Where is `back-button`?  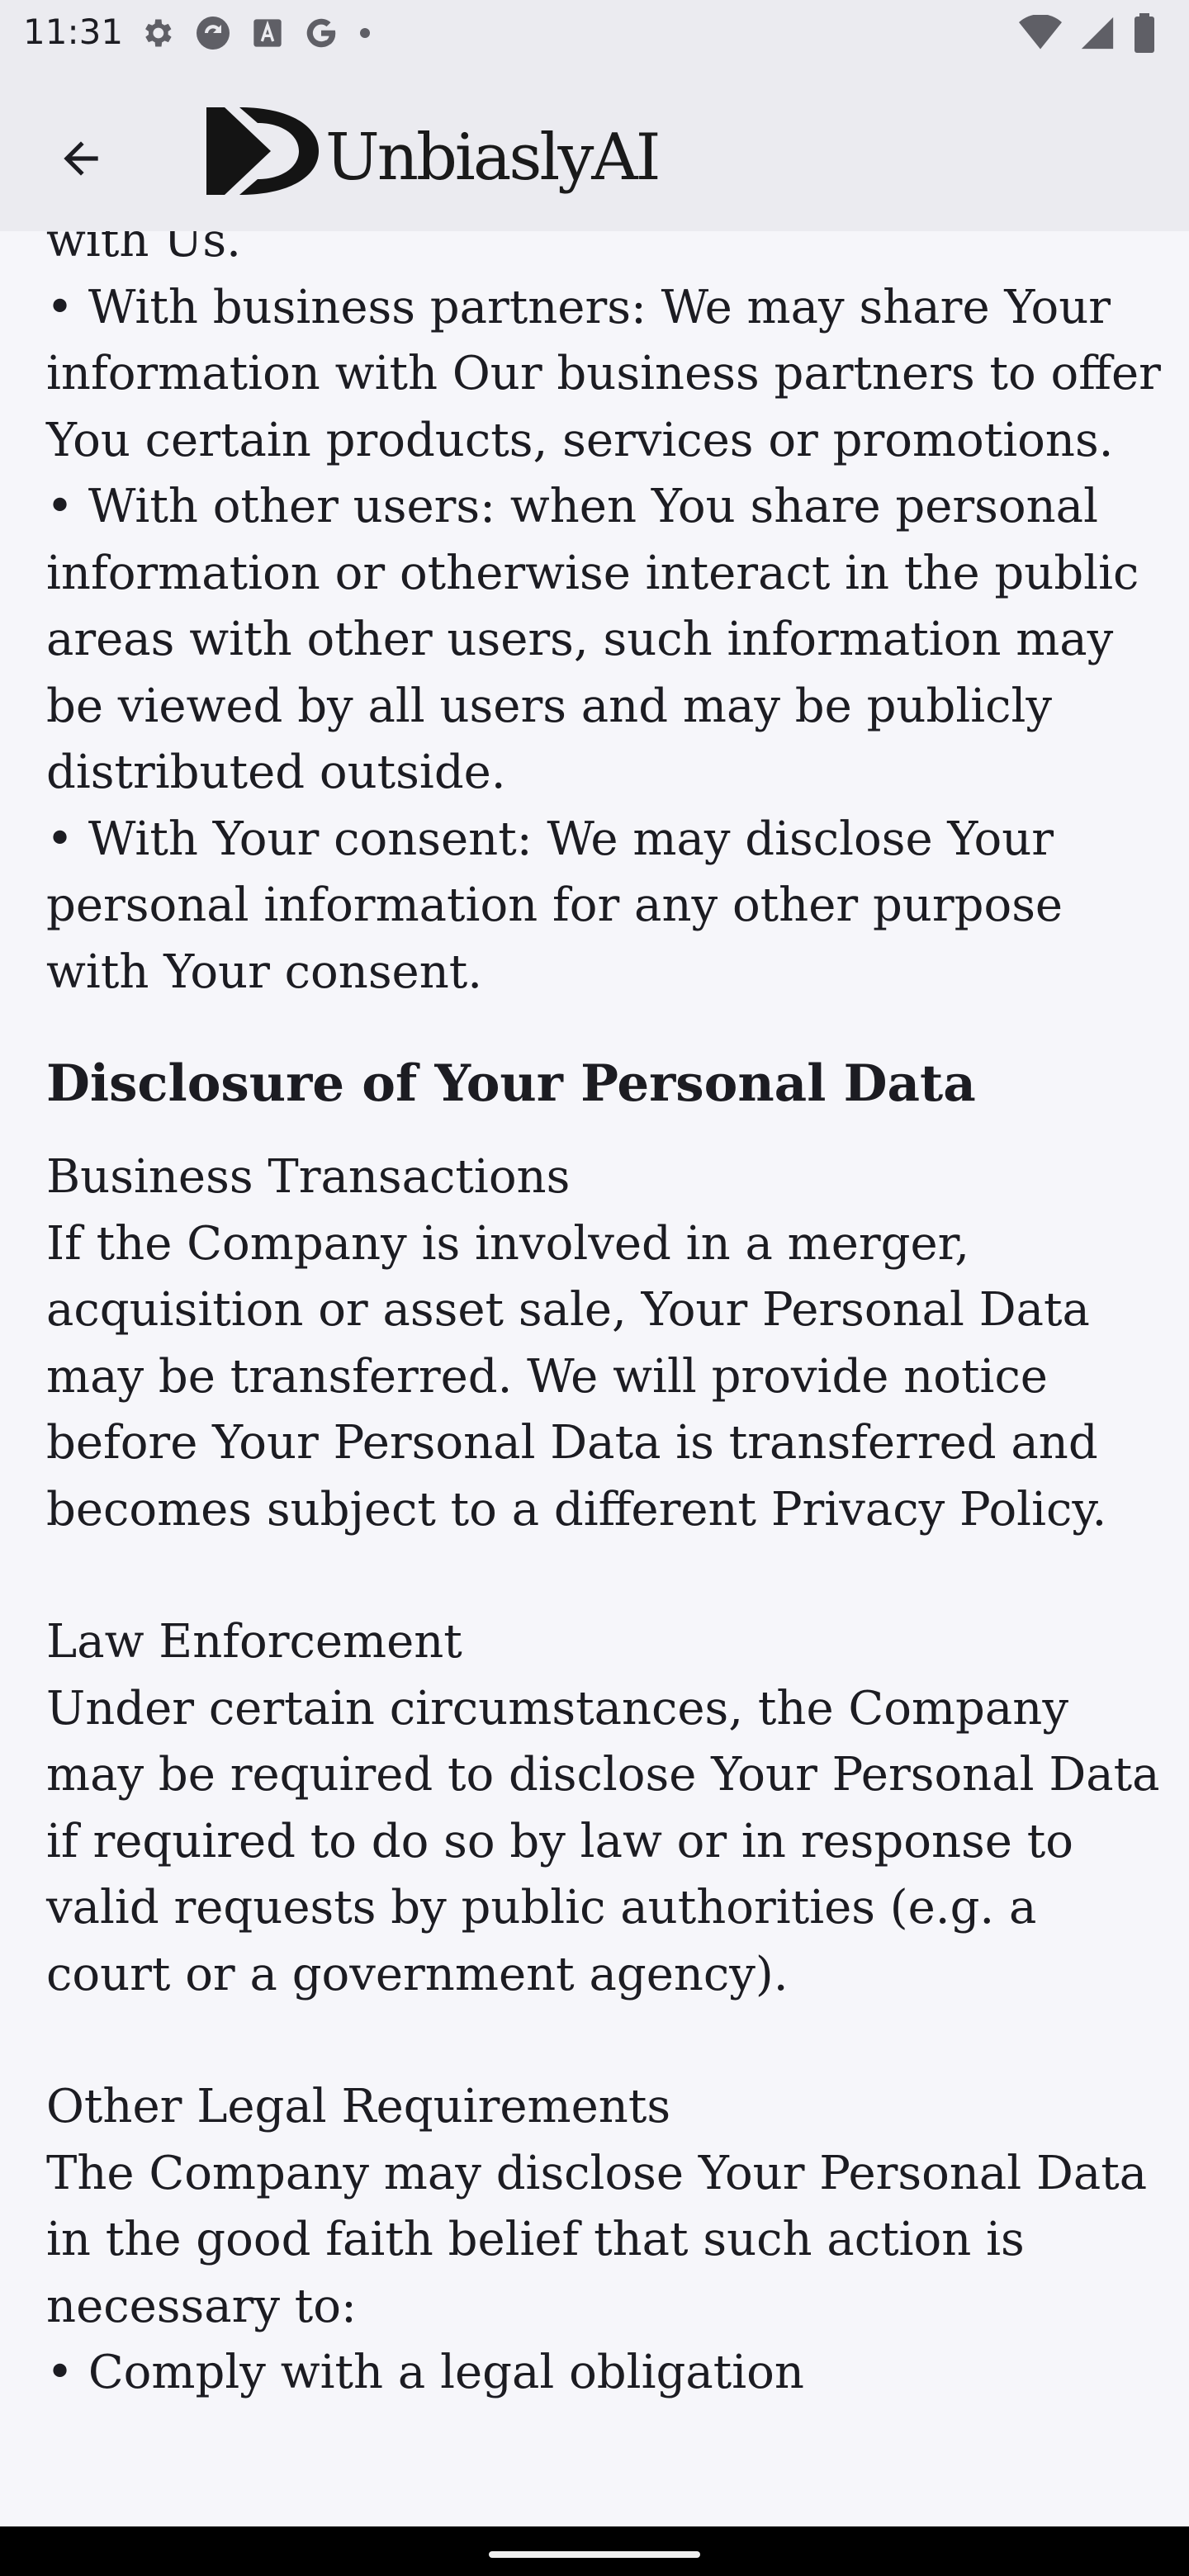 back-button is located at coordinates (81, 158).